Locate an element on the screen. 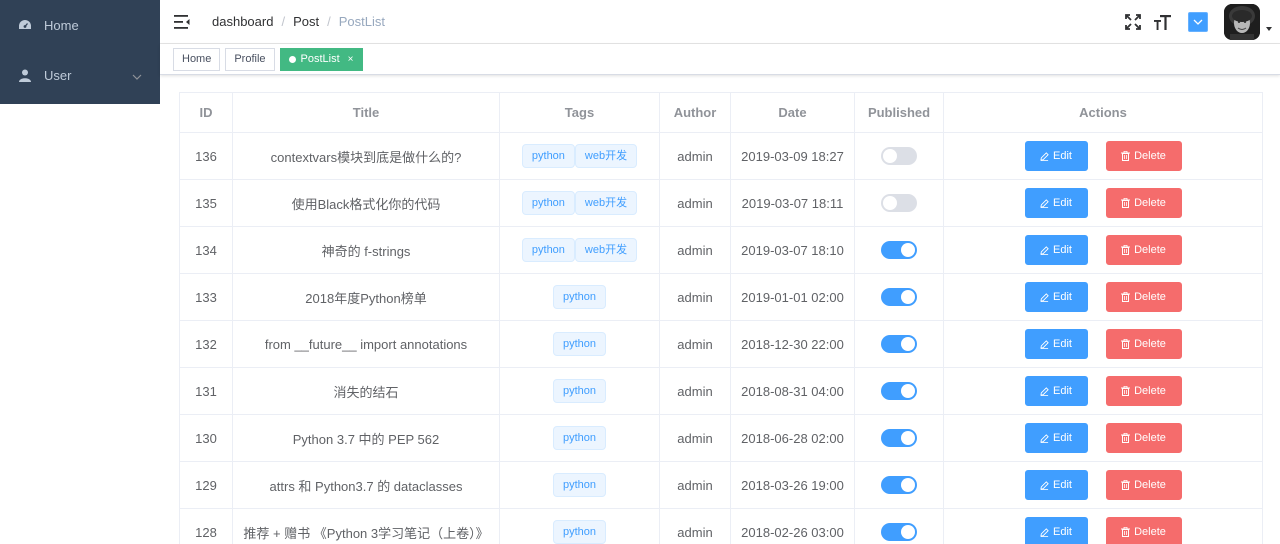 The image size is (1280, 544). sidebar-item-label: Home is located at coordinates (61, 25).